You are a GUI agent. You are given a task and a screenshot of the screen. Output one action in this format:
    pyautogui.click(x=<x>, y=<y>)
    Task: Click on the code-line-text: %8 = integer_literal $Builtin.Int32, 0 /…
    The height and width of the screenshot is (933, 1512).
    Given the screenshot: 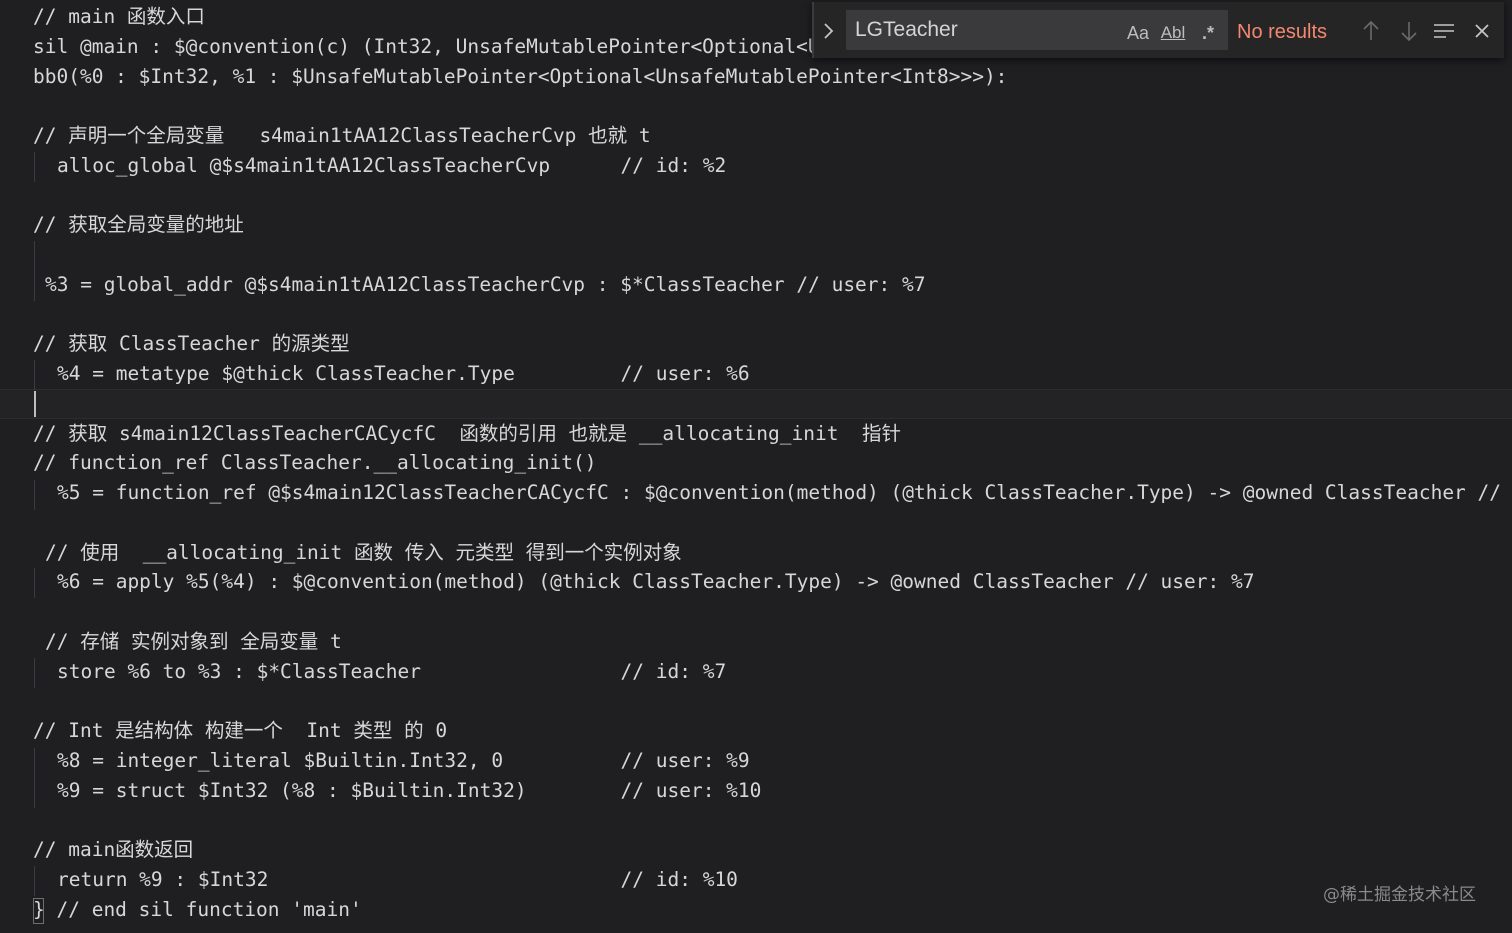 What is the action you would take?
    pyautogui.click(x=403, y=760)
    